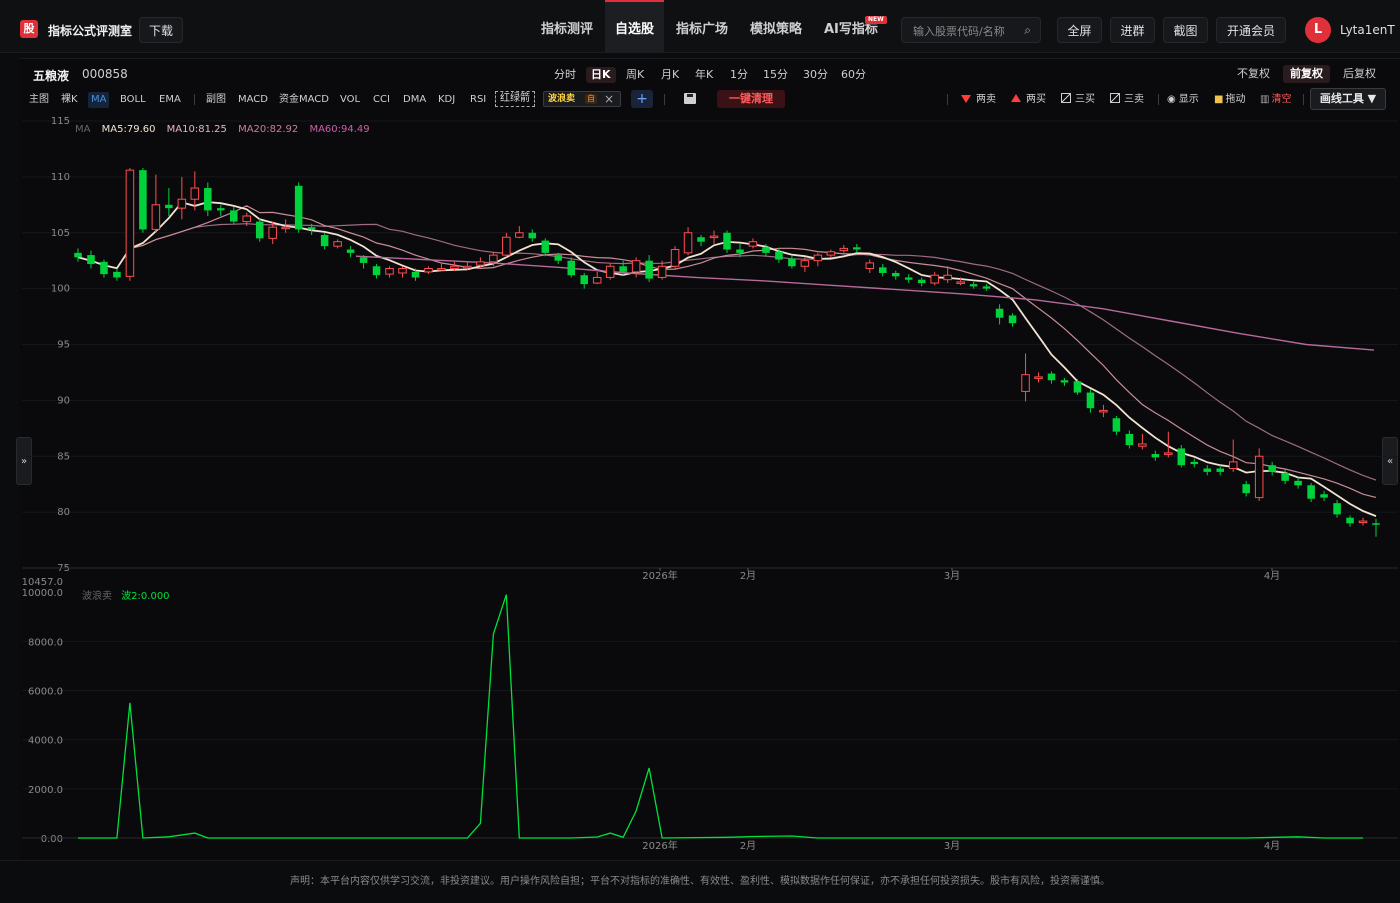 The width and height of the screenshot is (1400, 903). Describe the element at coordinates (1272, 576) in the screenshot. I see `date-tick-label: 4月` at that location.